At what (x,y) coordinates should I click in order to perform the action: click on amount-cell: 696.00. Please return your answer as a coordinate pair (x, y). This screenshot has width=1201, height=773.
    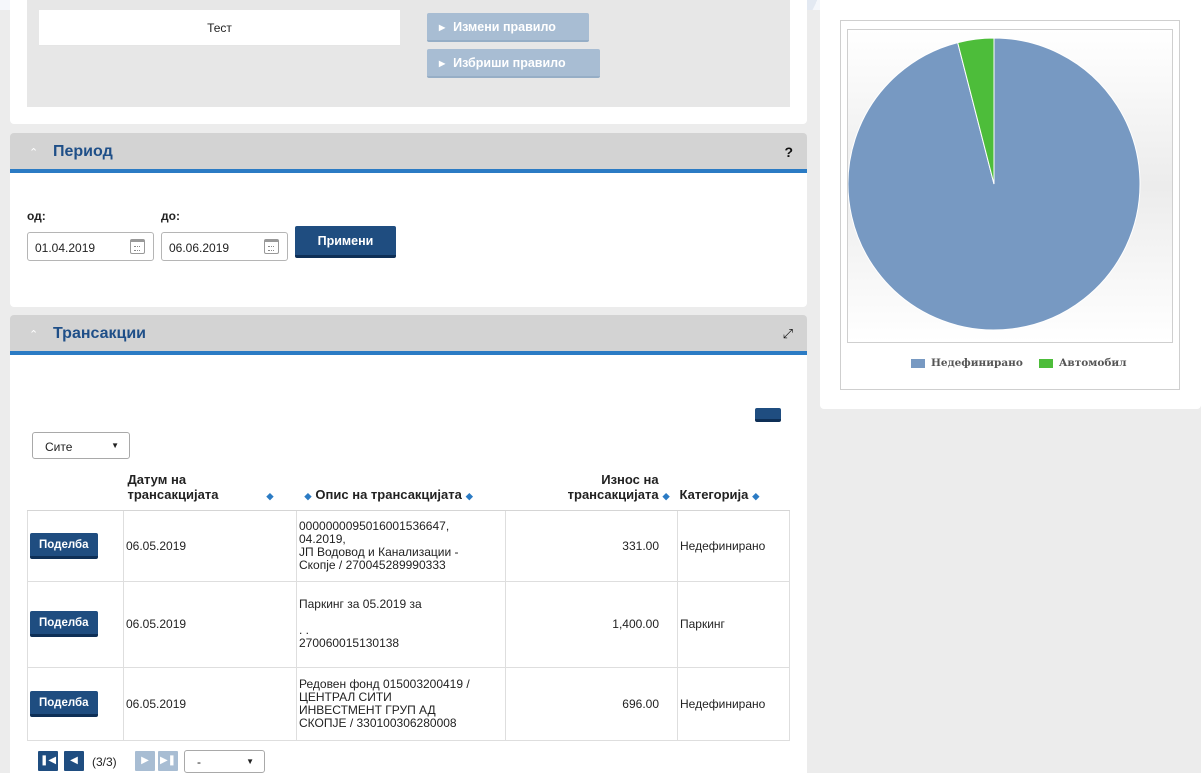
    Looking at the image, I should click on (591, 703).